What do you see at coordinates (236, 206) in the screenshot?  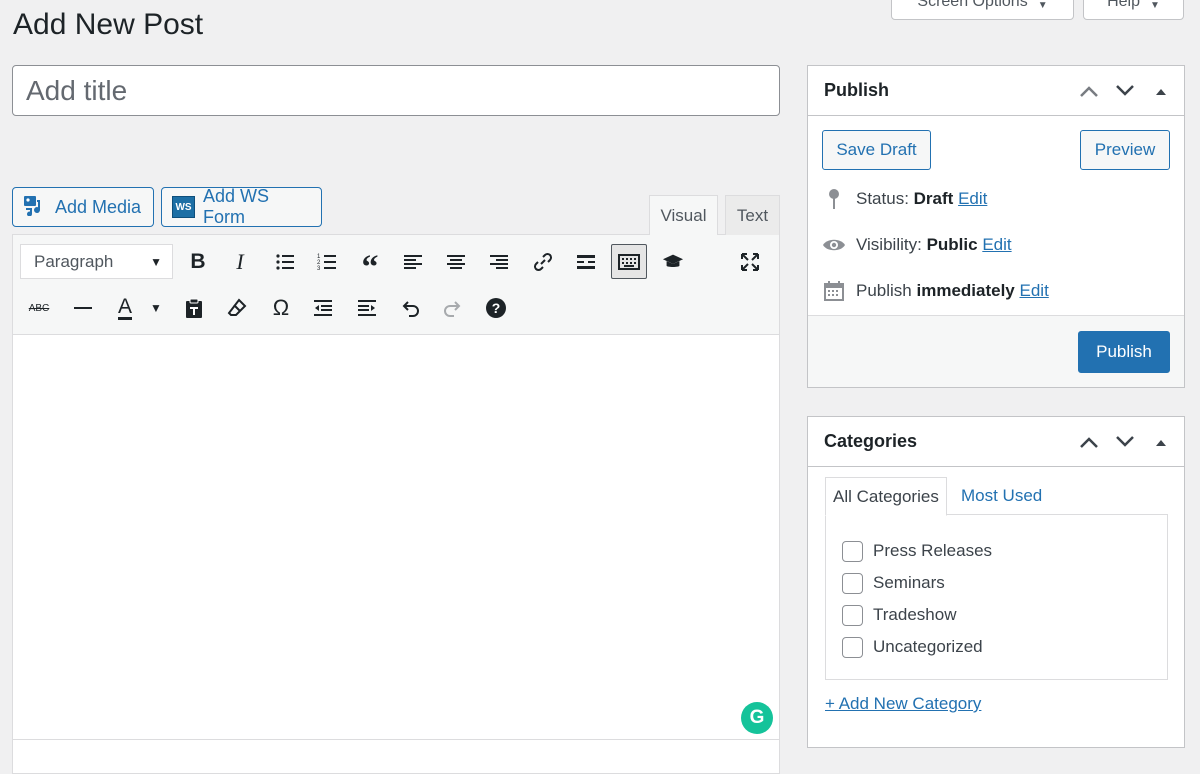 I see `add-ws-form-label: Add WS Form` at bounding box center [236, 206].